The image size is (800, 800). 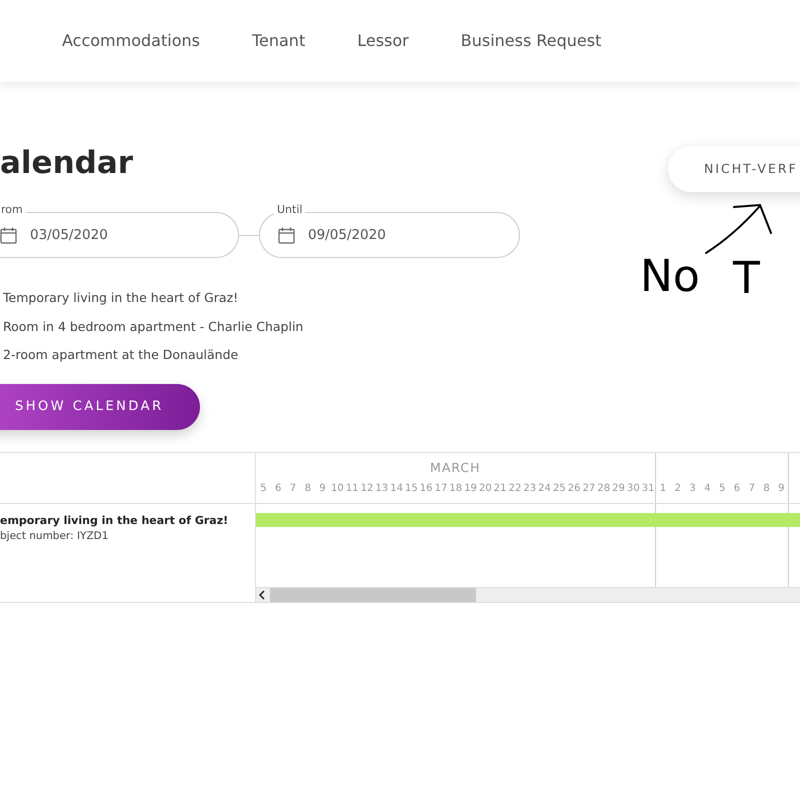 I want to click on day-number: 24, so click(x=544, y=489).